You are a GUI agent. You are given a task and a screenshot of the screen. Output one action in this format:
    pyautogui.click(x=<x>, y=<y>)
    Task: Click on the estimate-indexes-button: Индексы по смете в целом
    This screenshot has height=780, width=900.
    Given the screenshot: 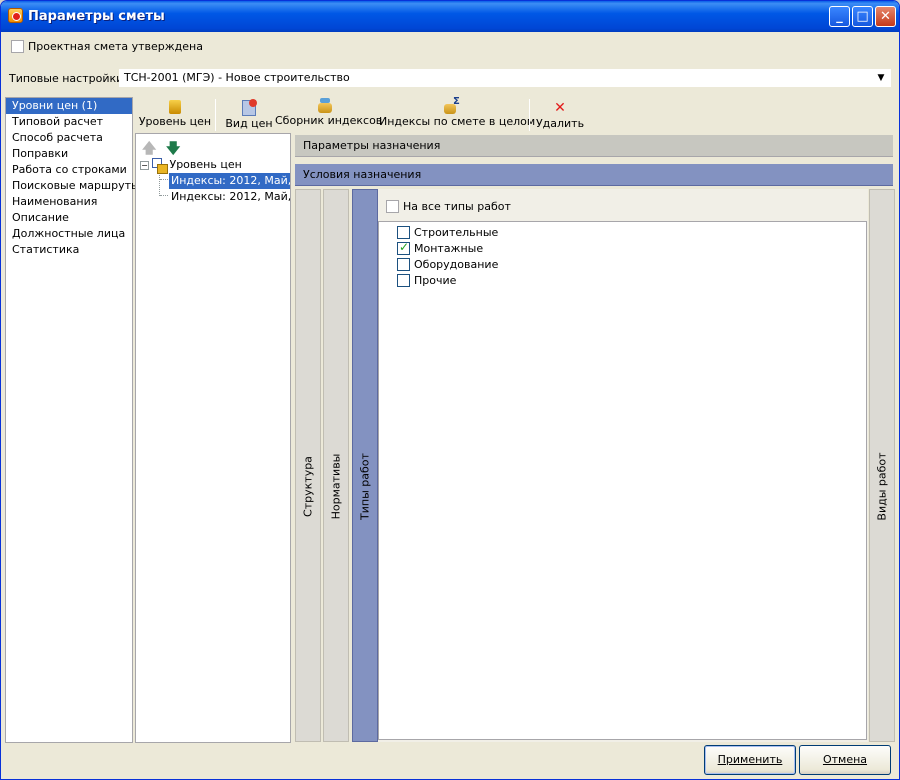 What is the action you would take?
    pyautogui.click(x=457, y=114)
    